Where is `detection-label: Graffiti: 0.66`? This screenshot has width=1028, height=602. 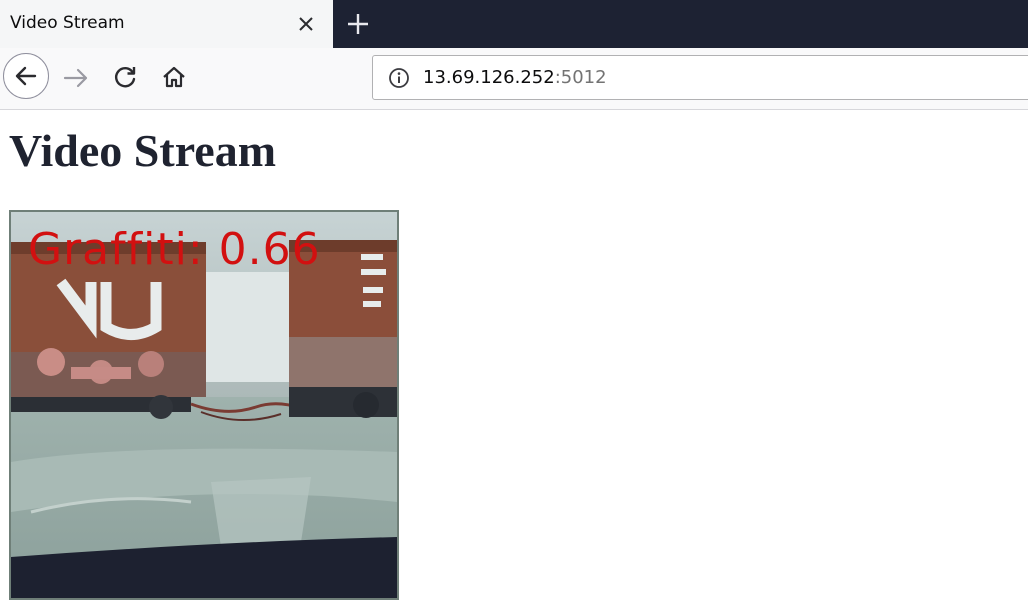
detection-label: Graffiti: 0.66 is located at coordinates (174, 249).